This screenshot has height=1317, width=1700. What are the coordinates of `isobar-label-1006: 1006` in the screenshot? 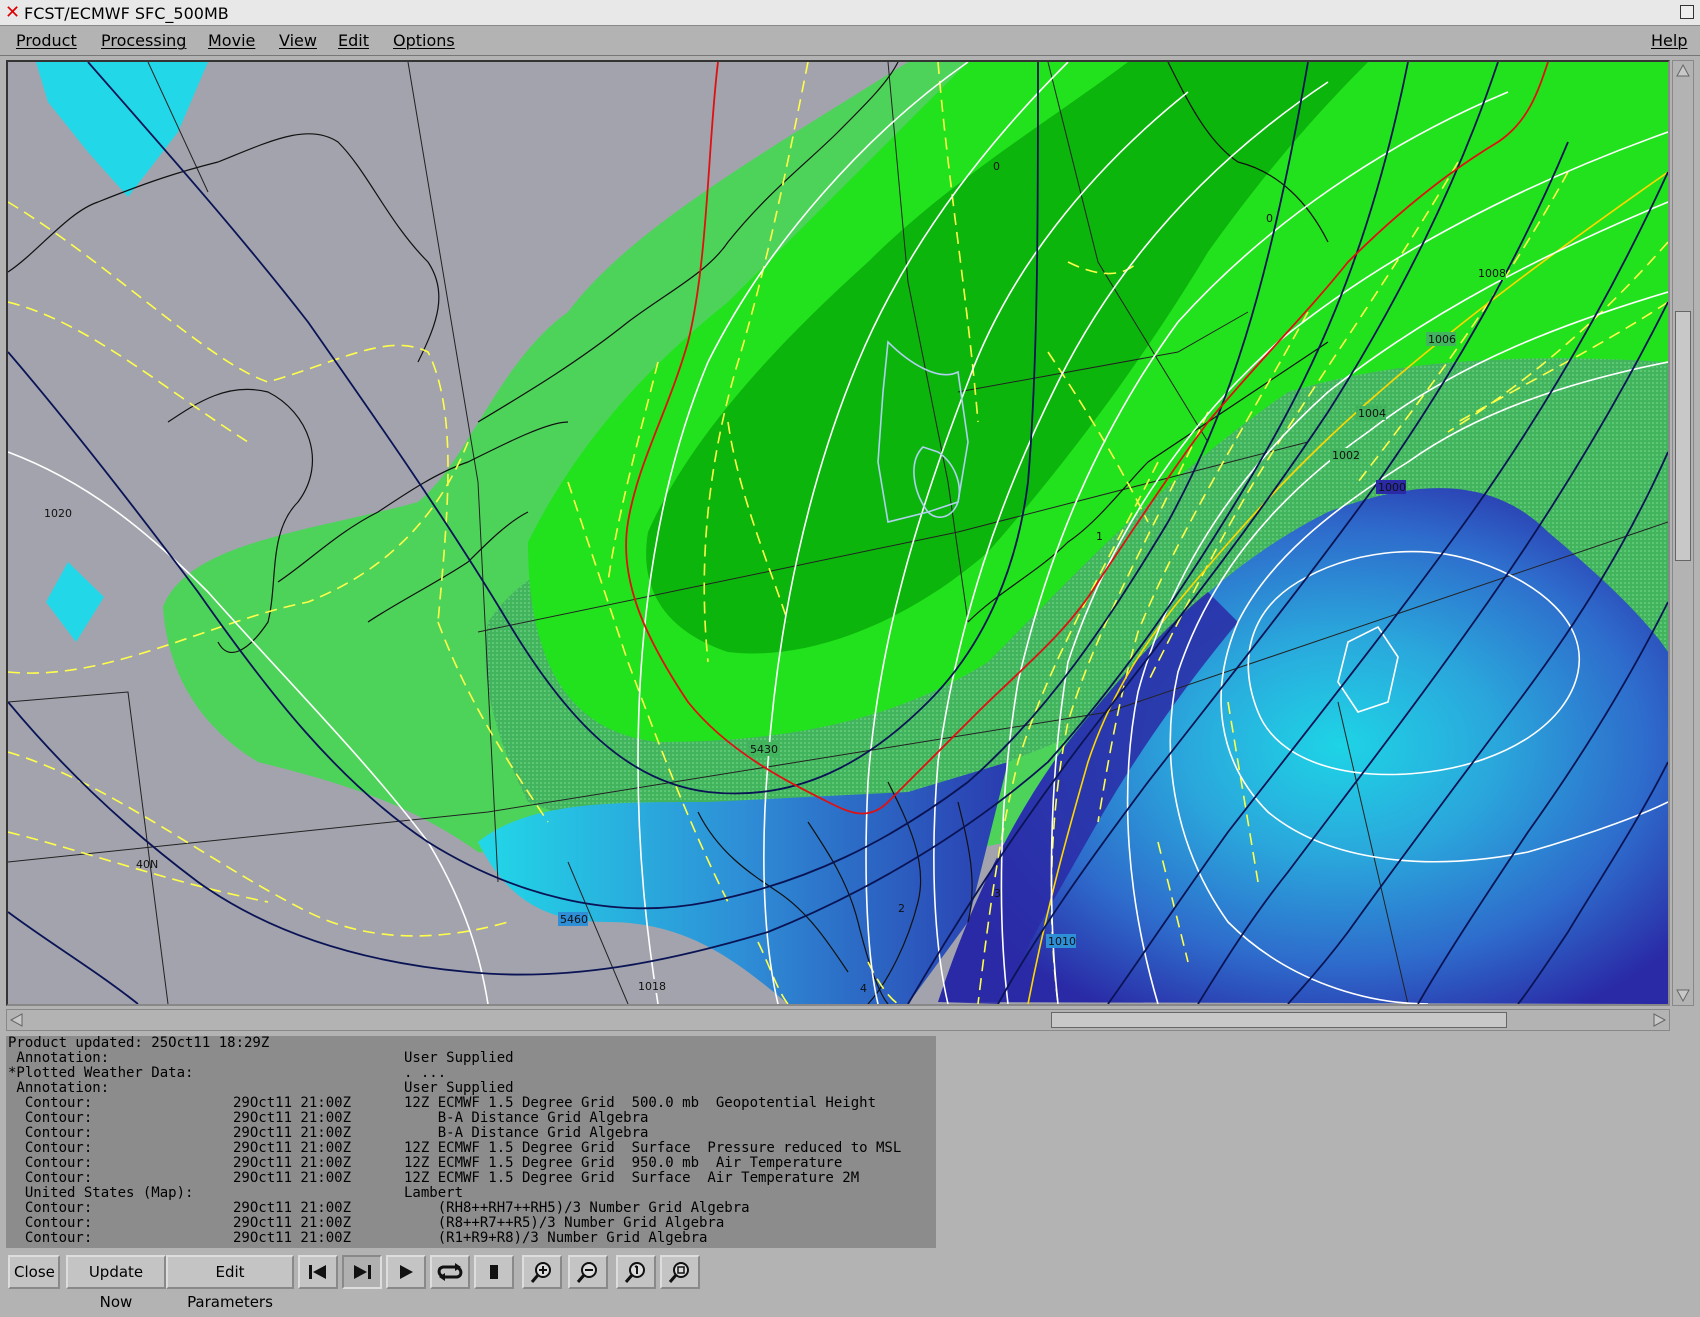 It's located at (1442, 339).